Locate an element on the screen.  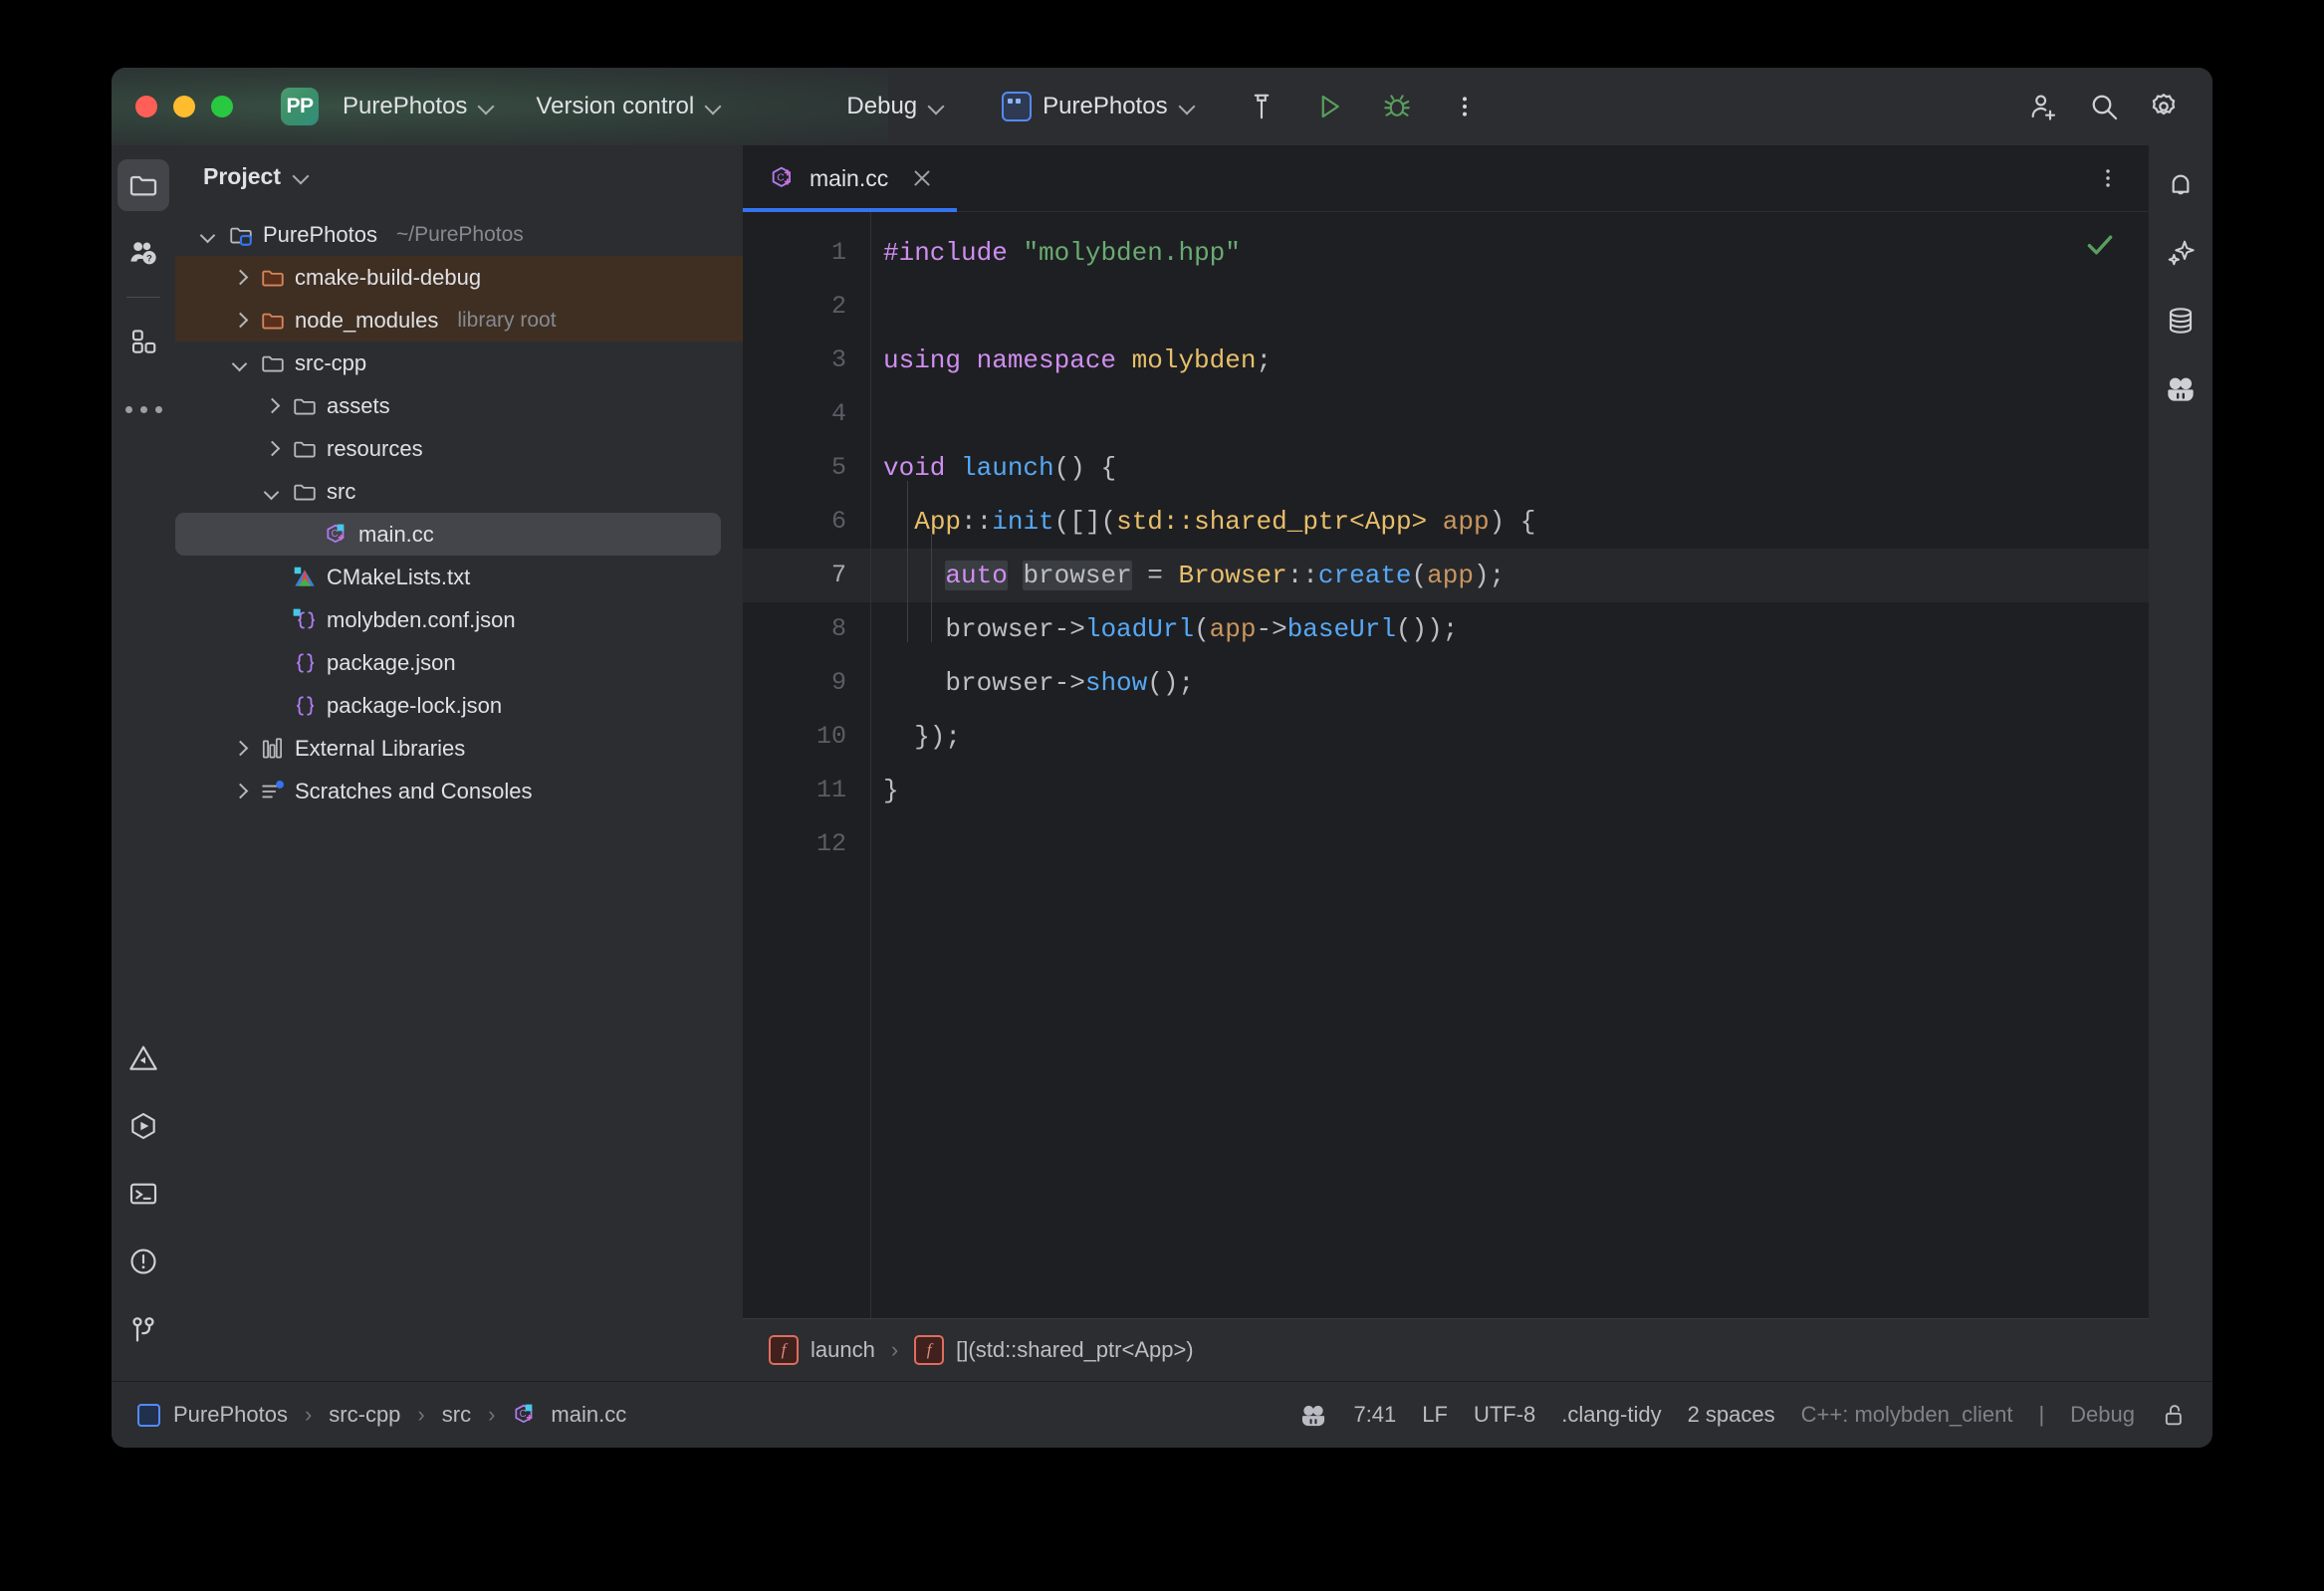
line-number: 9 is located at coordinates (806, 683).